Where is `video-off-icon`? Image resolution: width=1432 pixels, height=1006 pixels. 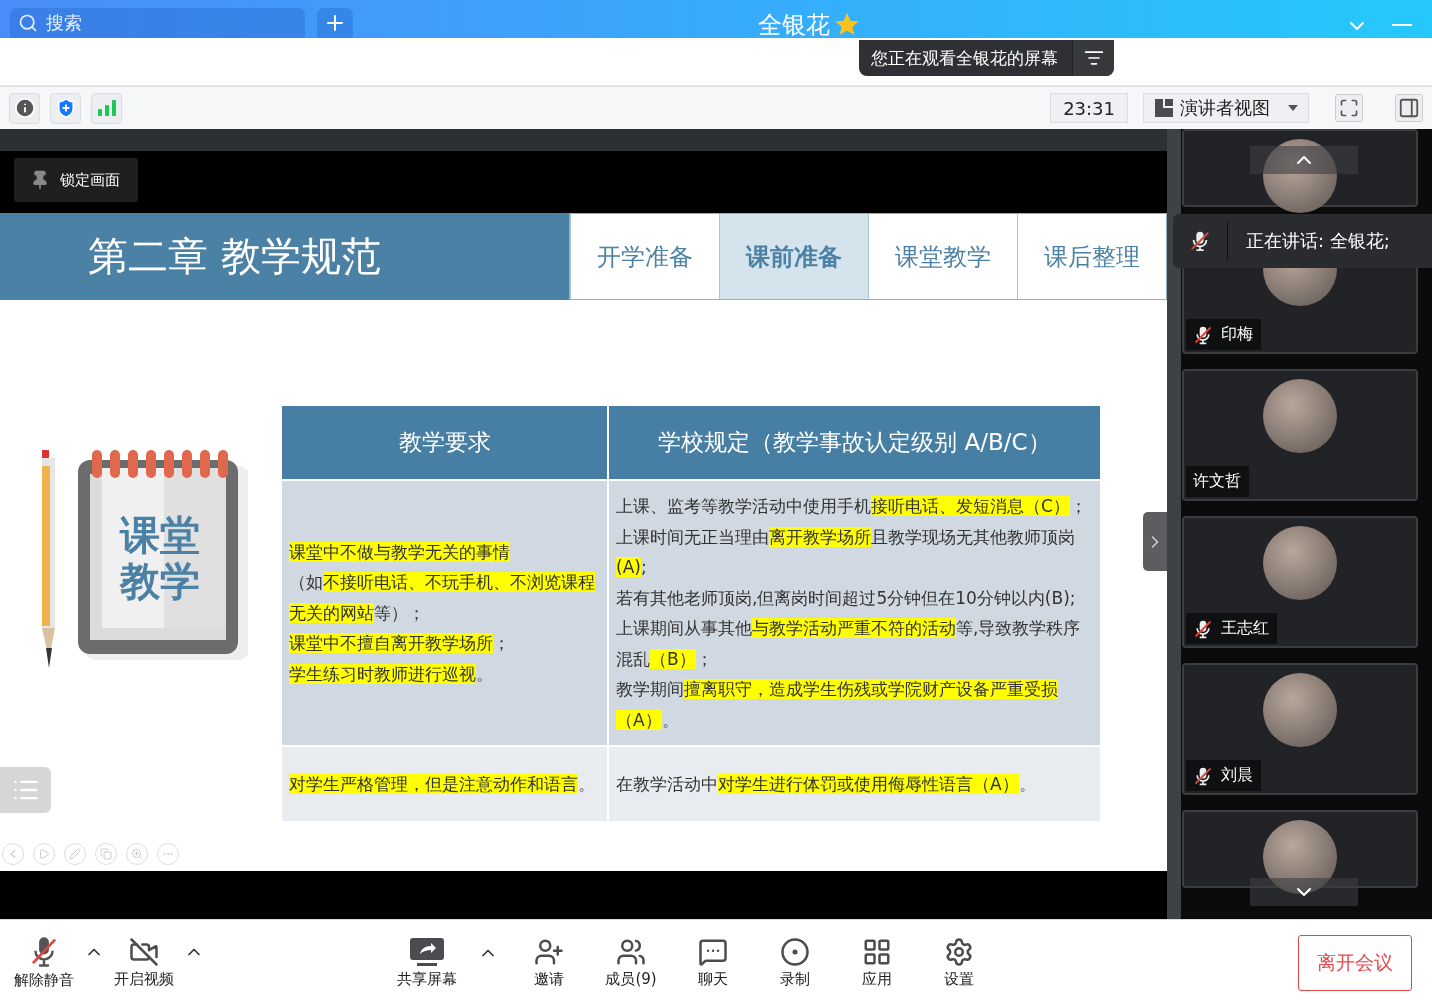
video-off-icon is located at coordinates (144, 951).